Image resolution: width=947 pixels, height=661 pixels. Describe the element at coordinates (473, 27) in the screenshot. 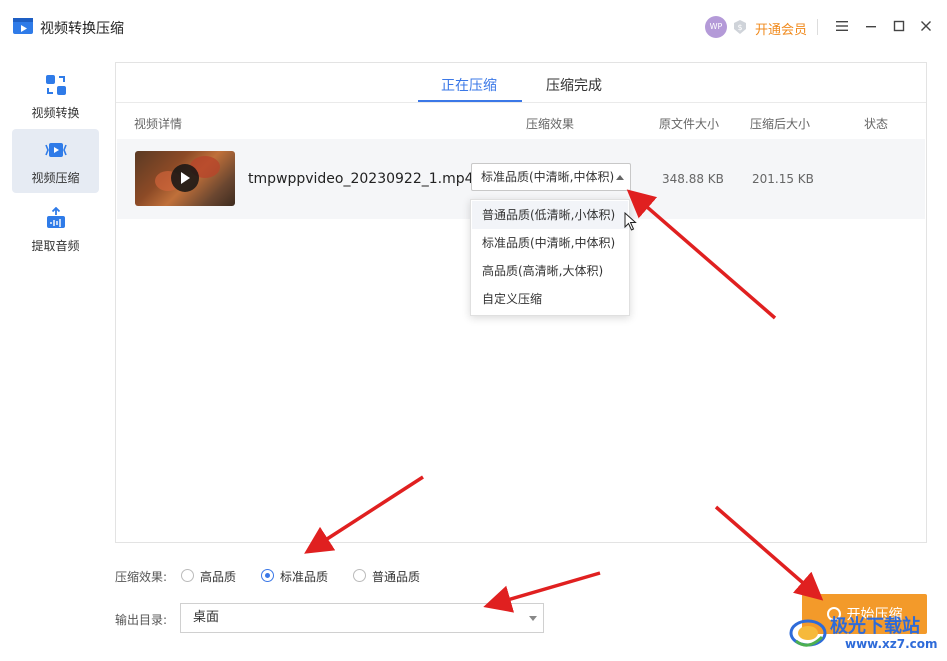

I see `title-bar: 视频转换压缩 WP $ 开通会员` at that location.